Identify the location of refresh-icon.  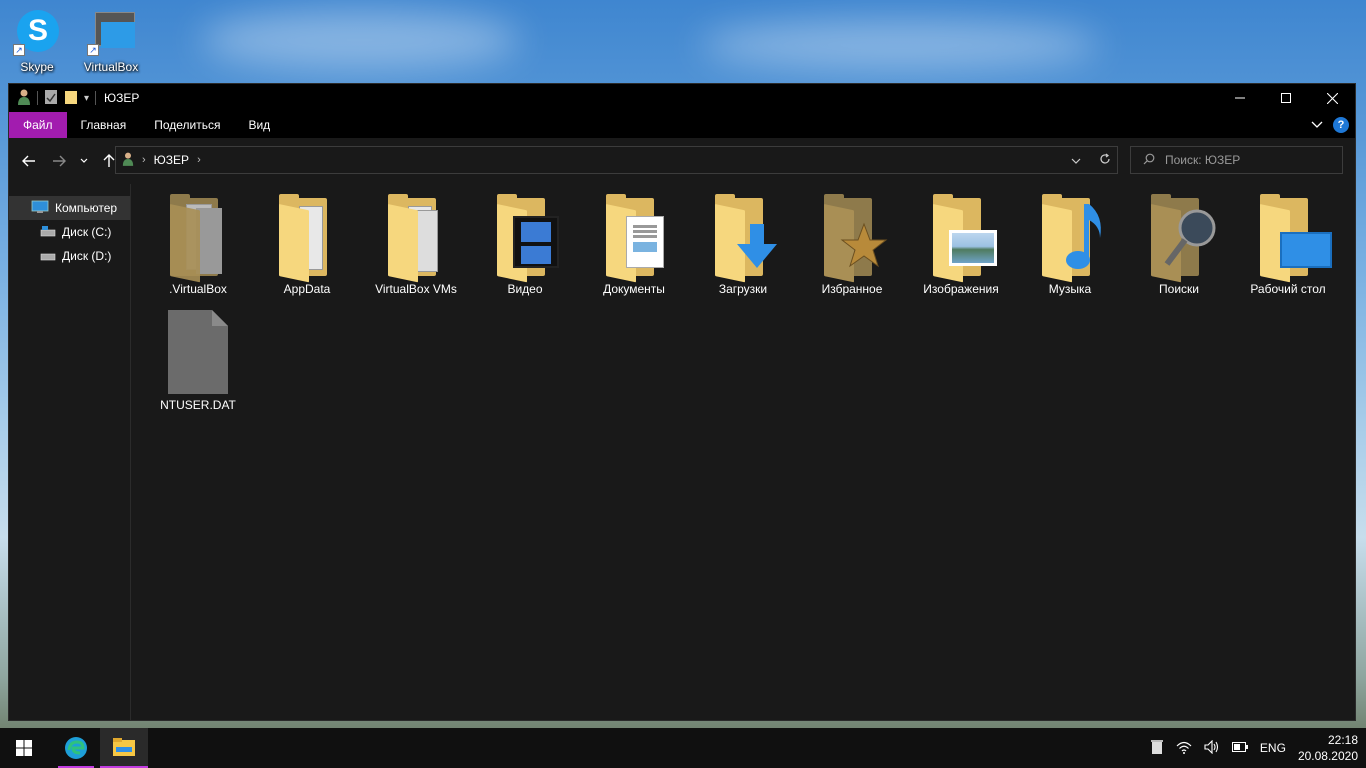
(1105, 160).